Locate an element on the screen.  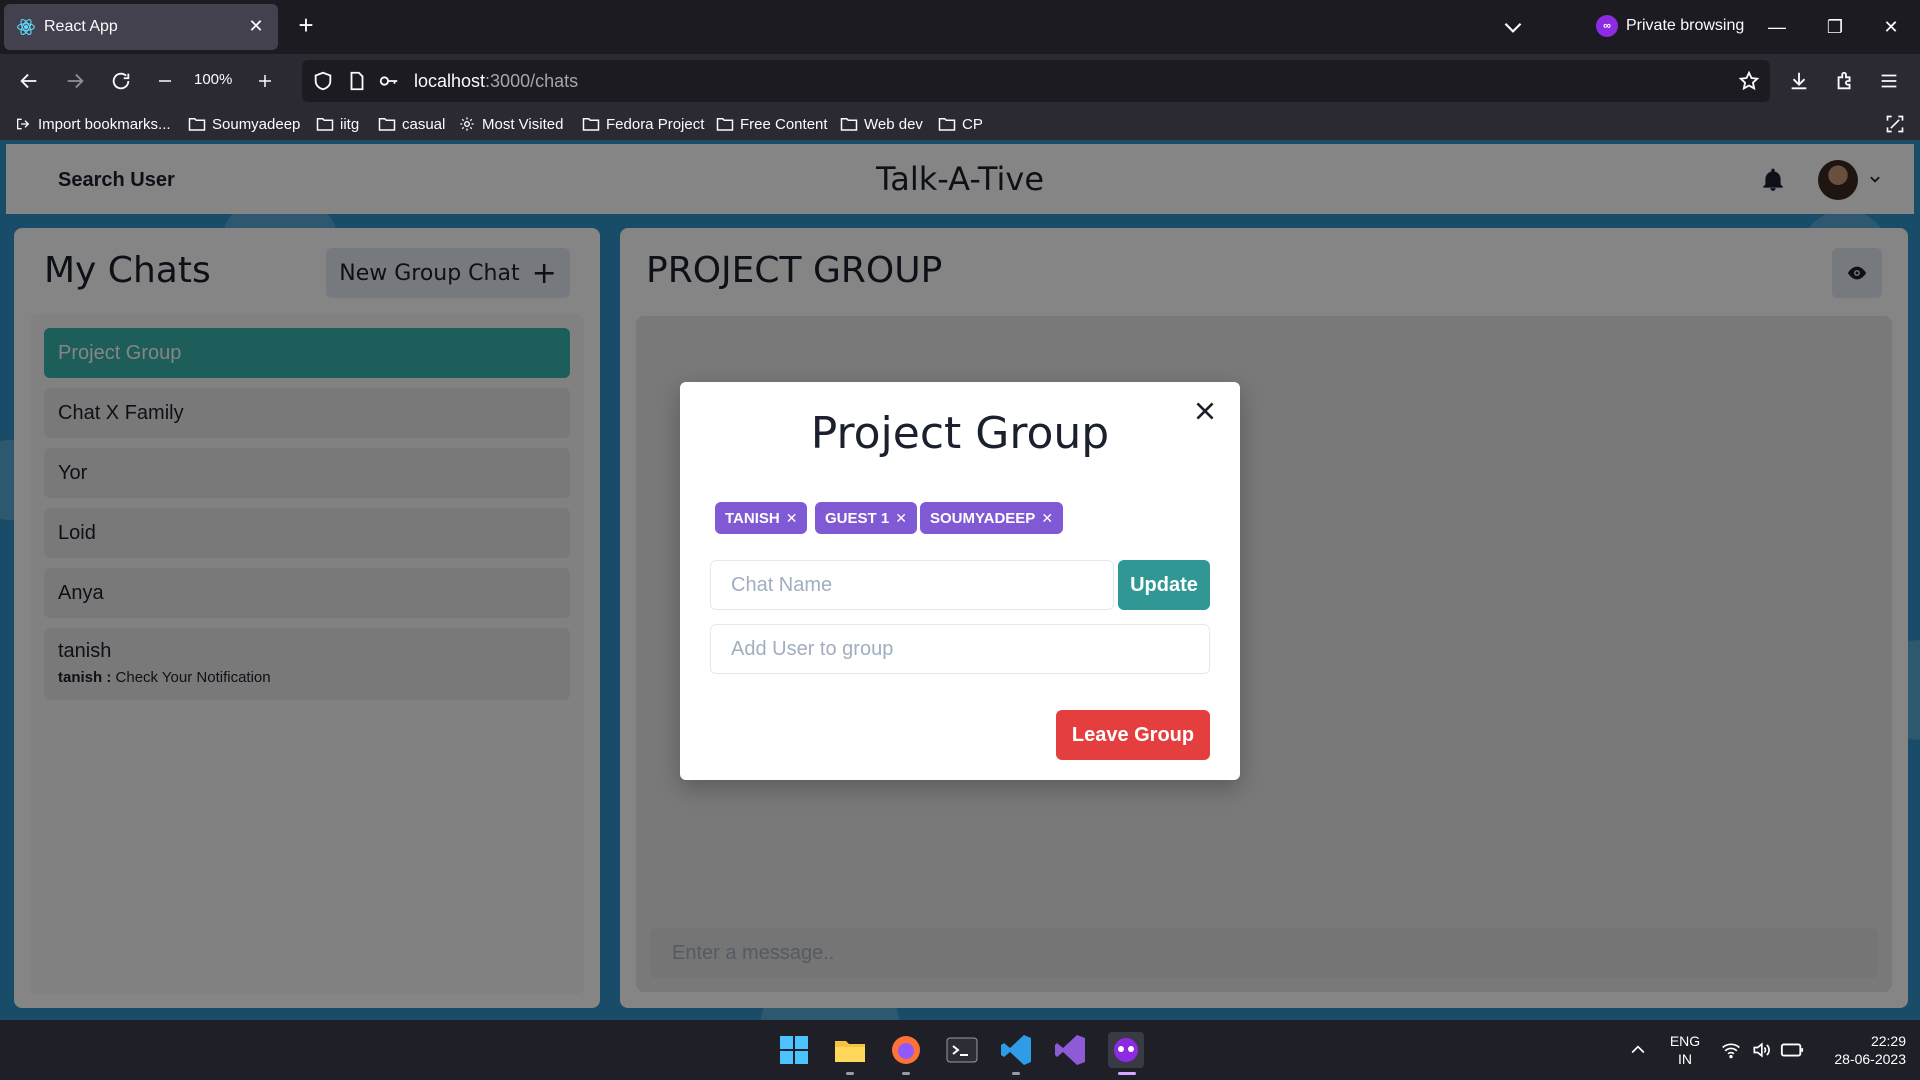
extensions-button is located at coordinates (1845, 81).